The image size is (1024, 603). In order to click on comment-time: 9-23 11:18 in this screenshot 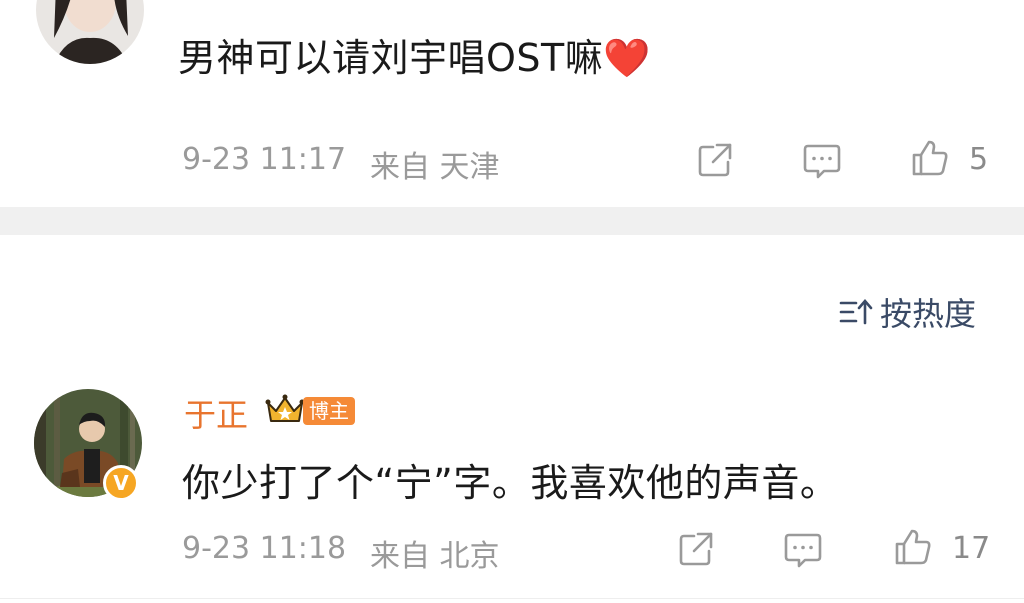, I will do `click(264, 548)`.